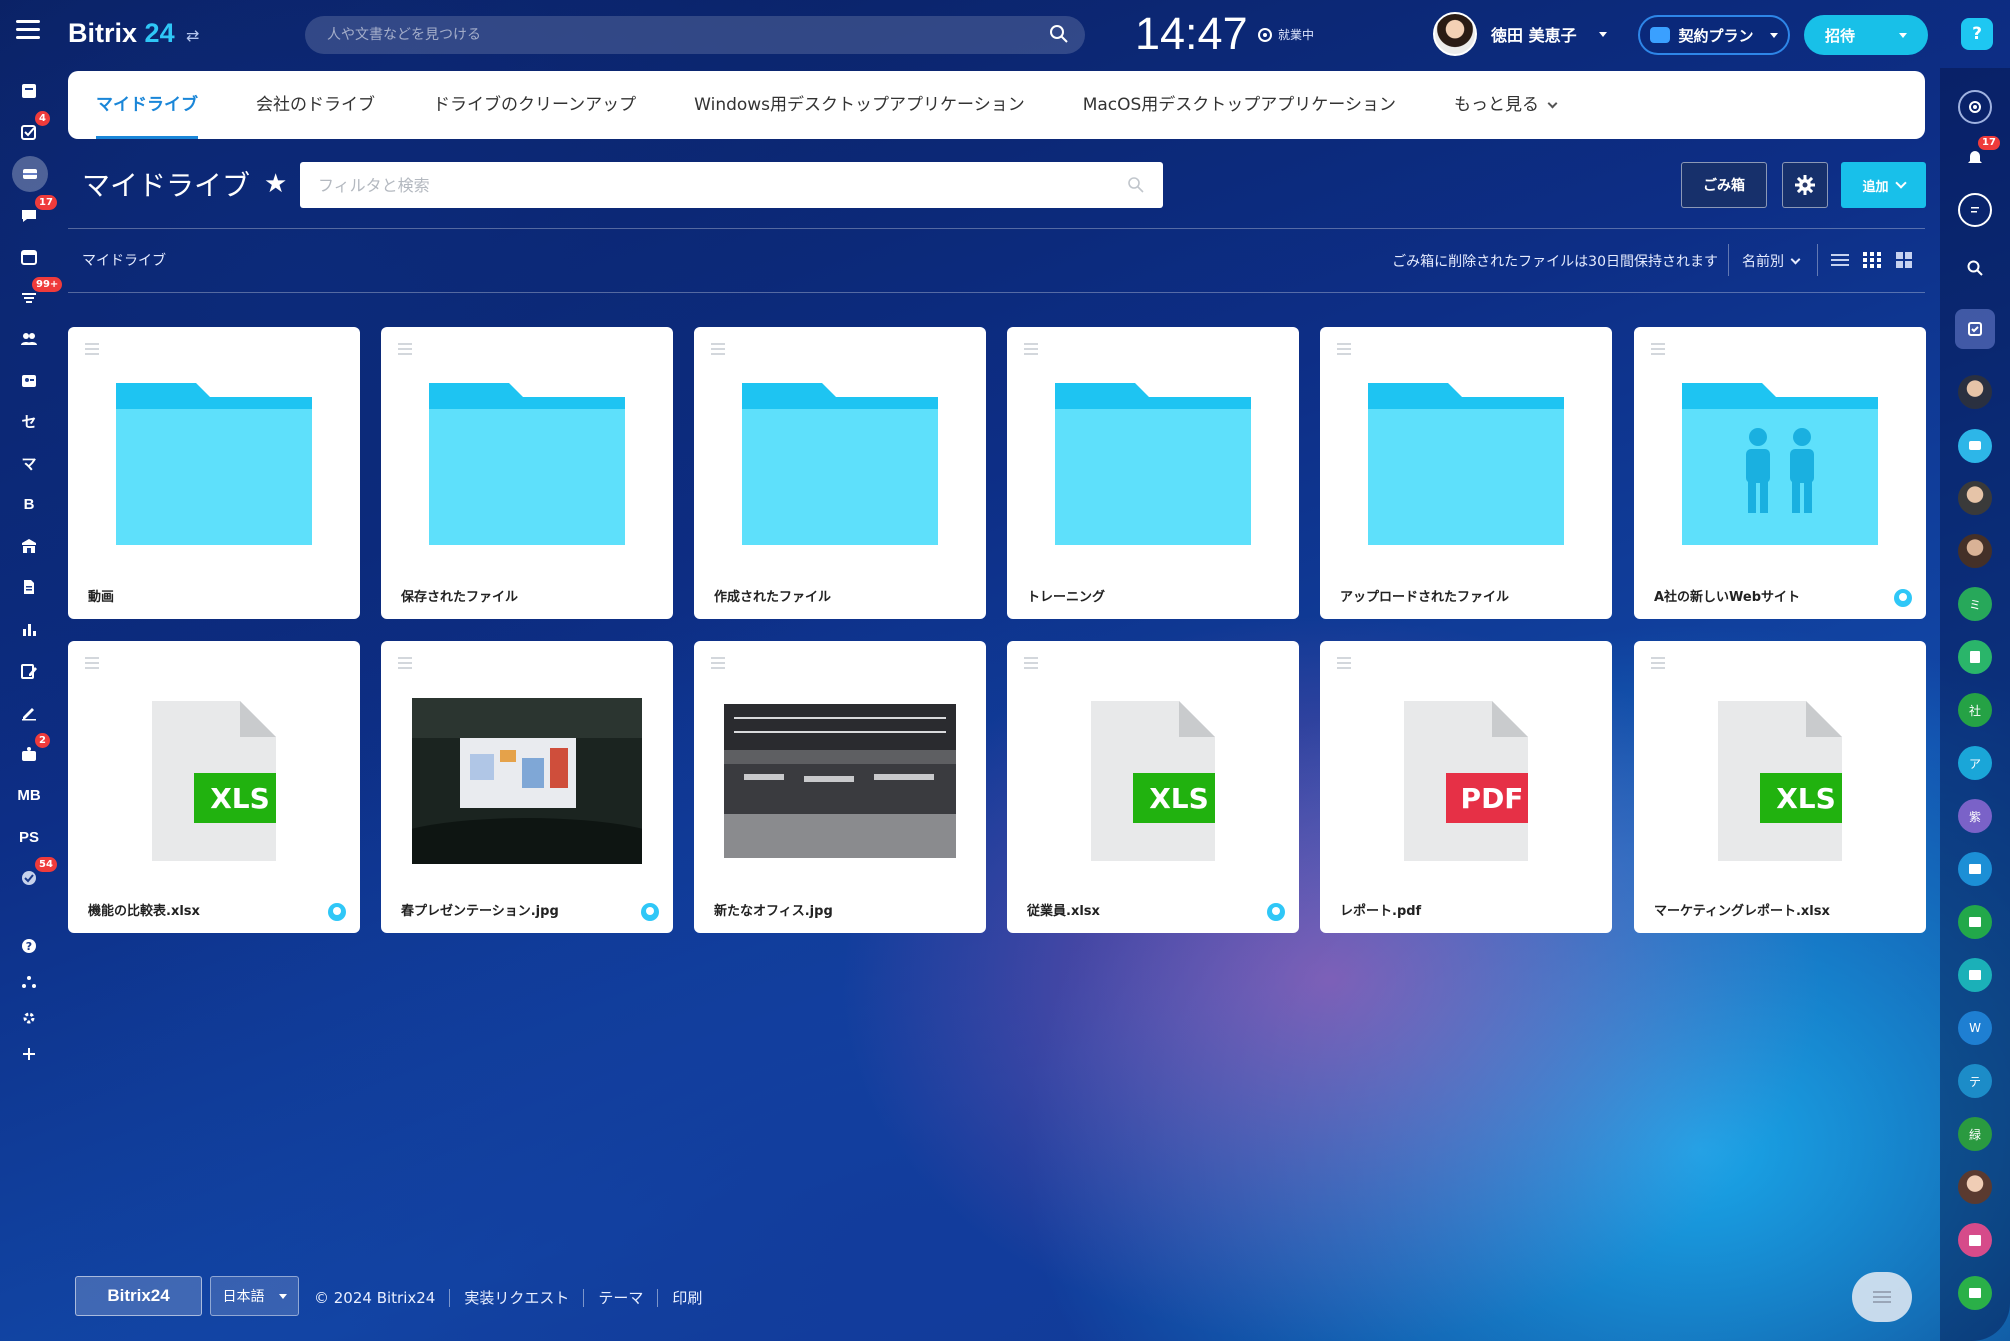  Describe the element at coordinates (527, 787) in the screenshot. I see `file-card: 春プレゼンテーション.jpg` at that location.